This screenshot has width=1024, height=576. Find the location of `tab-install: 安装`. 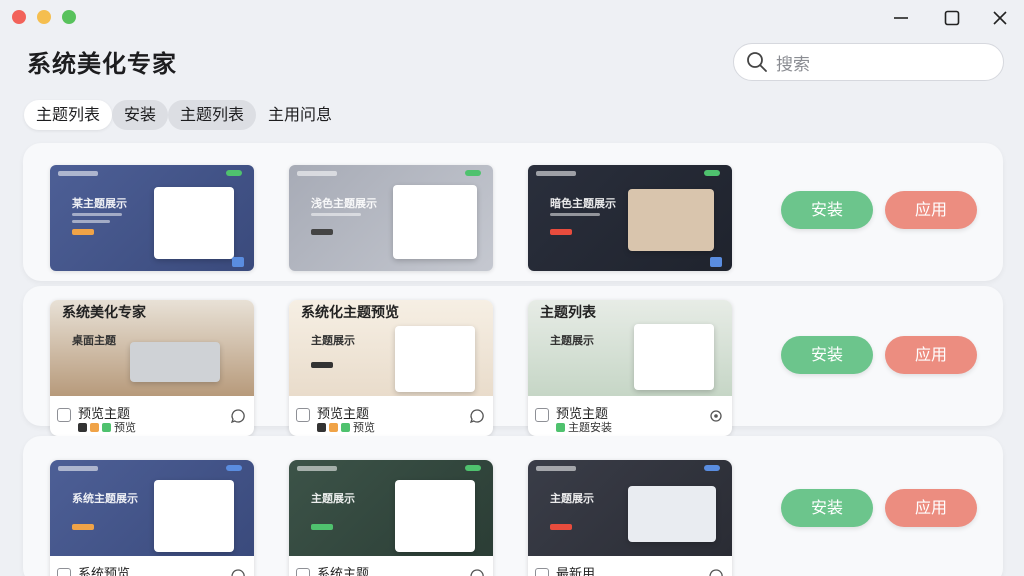

tab-install: 安装 is located at coordinates (140, 115).